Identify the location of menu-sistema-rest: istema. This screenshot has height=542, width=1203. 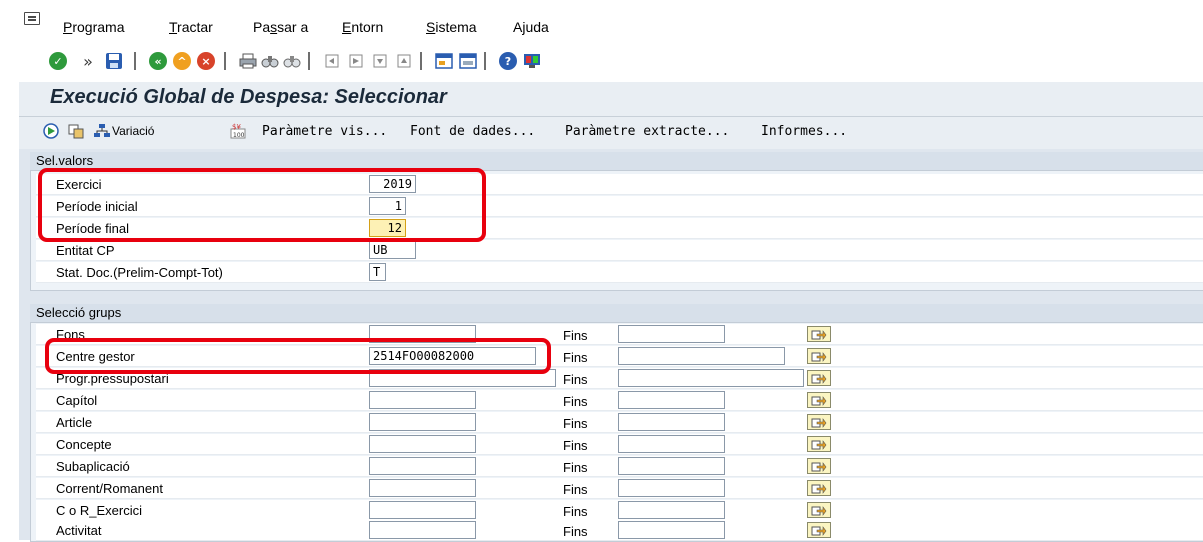
(456, 27).